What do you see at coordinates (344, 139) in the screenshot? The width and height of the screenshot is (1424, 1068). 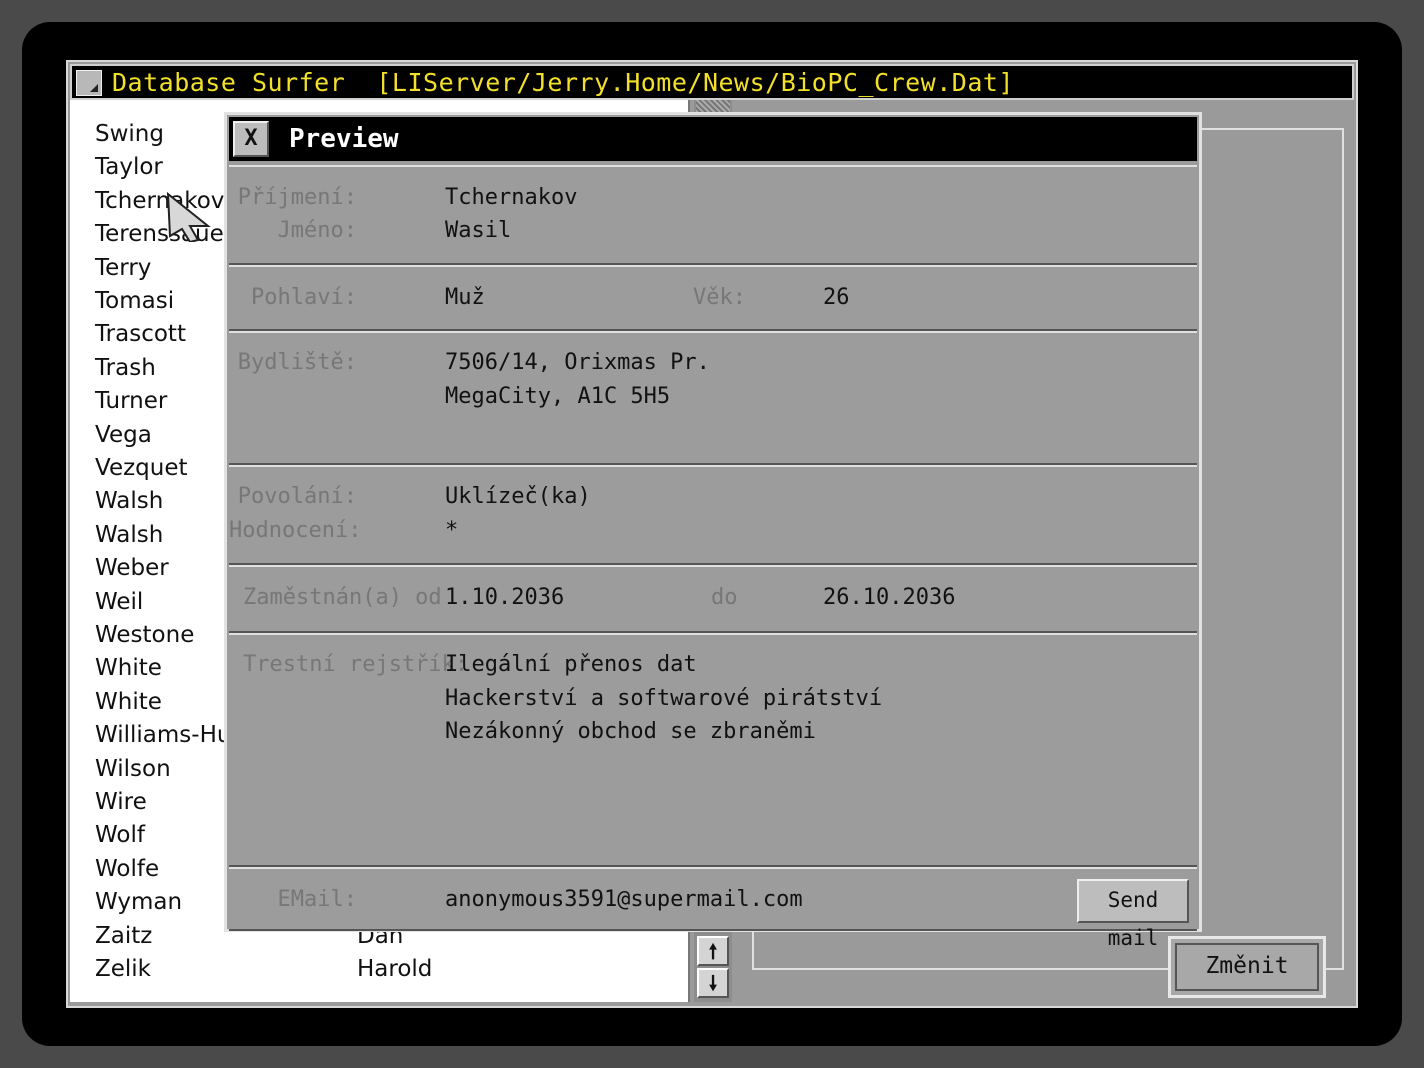 I see `preview-title: Preview` at bounding box center [344, 139].